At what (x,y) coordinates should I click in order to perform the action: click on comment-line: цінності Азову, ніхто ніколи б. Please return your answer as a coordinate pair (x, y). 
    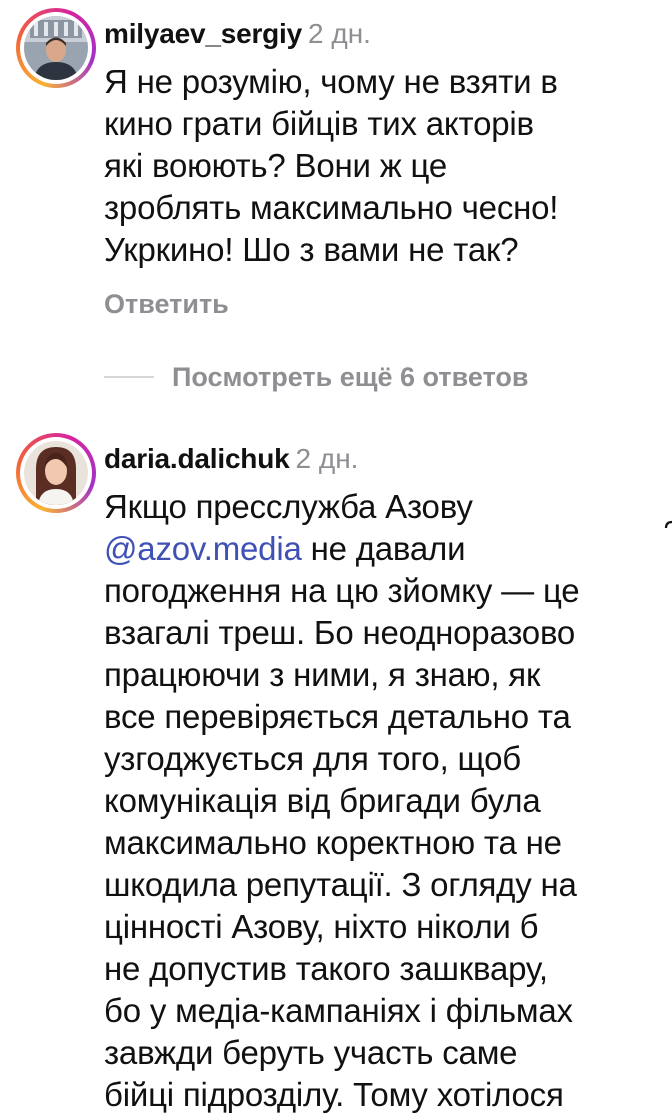
    Looking at the image, I should click on (321, 926).